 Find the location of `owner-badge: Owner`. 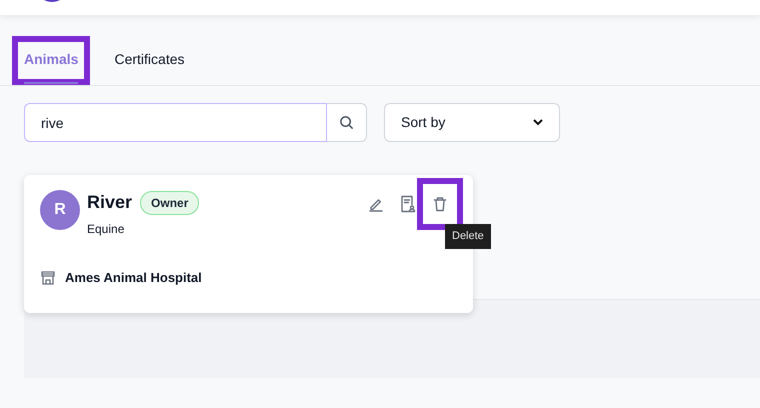

owner-badge: Owner is located at coordinates (170, 202).